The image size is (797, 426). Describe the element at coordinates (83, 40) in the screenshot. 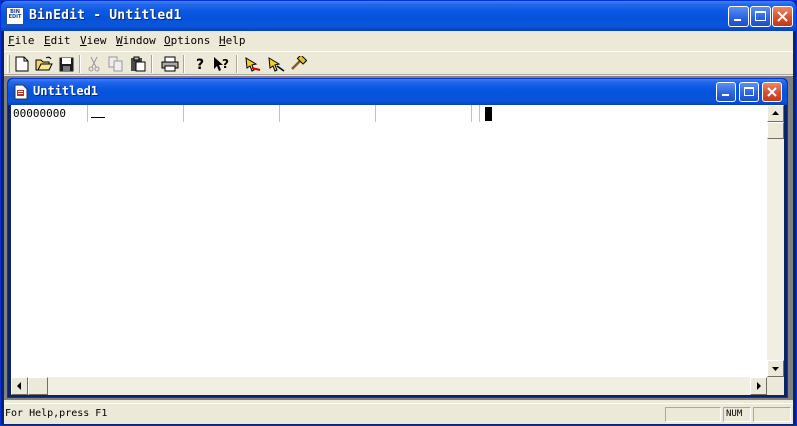

I see `menu-view-mnemonic: V` at that location.